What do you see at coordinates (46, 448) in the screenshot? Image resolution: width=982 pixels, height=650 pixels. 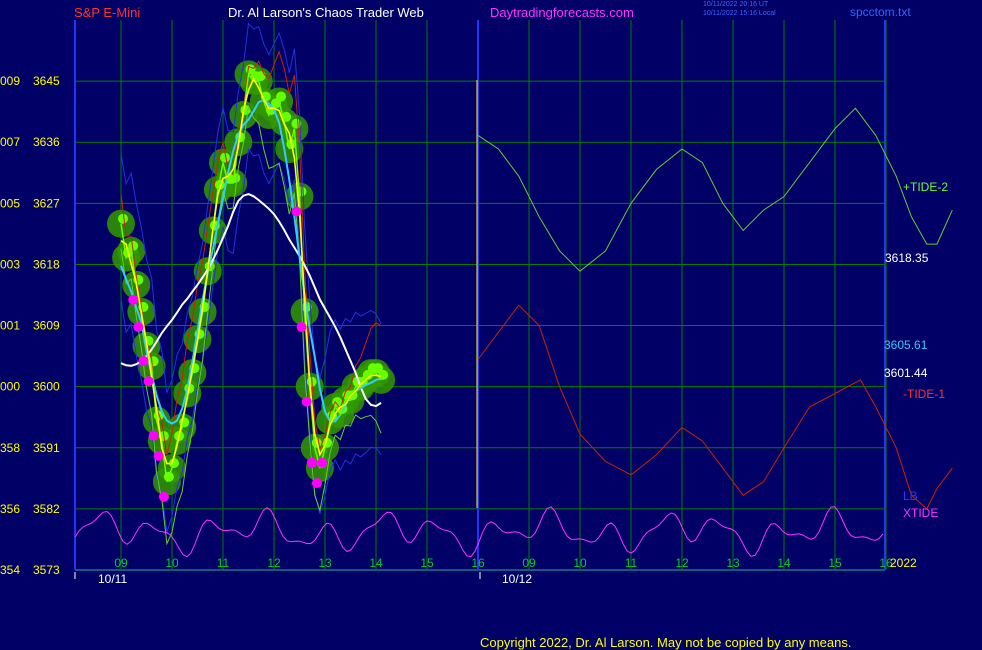 I see `y-price-label: 3591` at bounding box center [46, 448].